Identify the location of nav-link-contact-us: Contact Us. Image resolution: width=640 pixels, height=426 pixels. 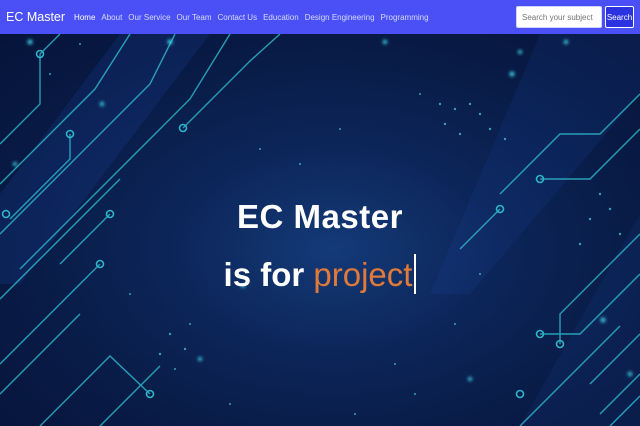
(238, 17).